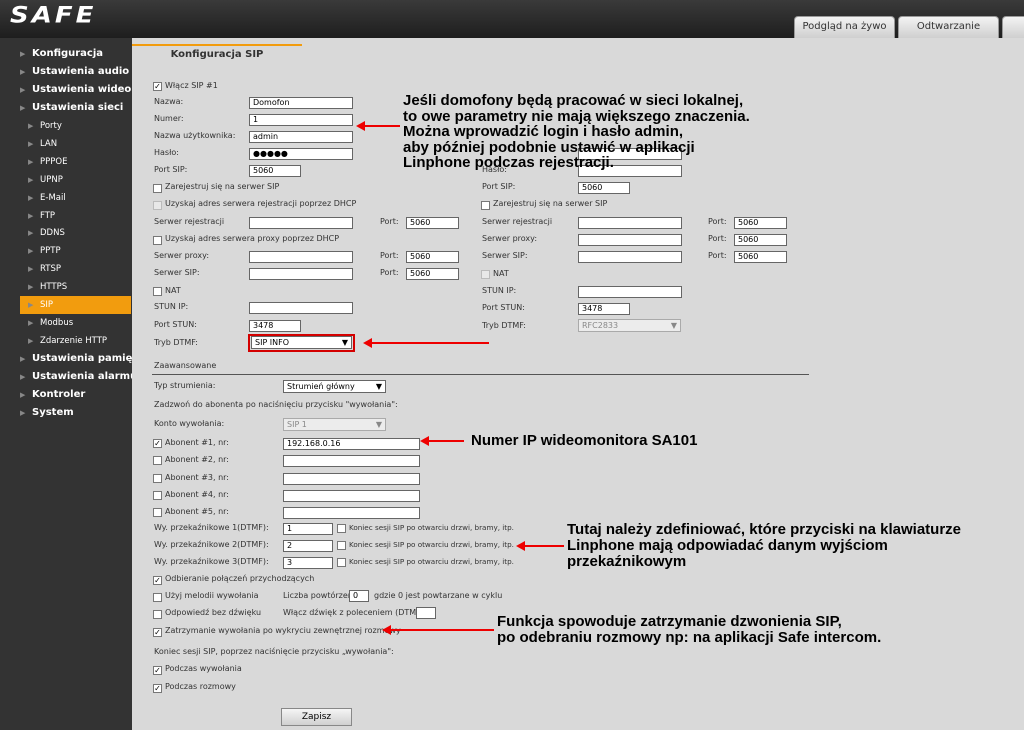 This screenshot has height=730, width=1024. I want to click on relay-dtmf-input: 1, so click(308, 529).